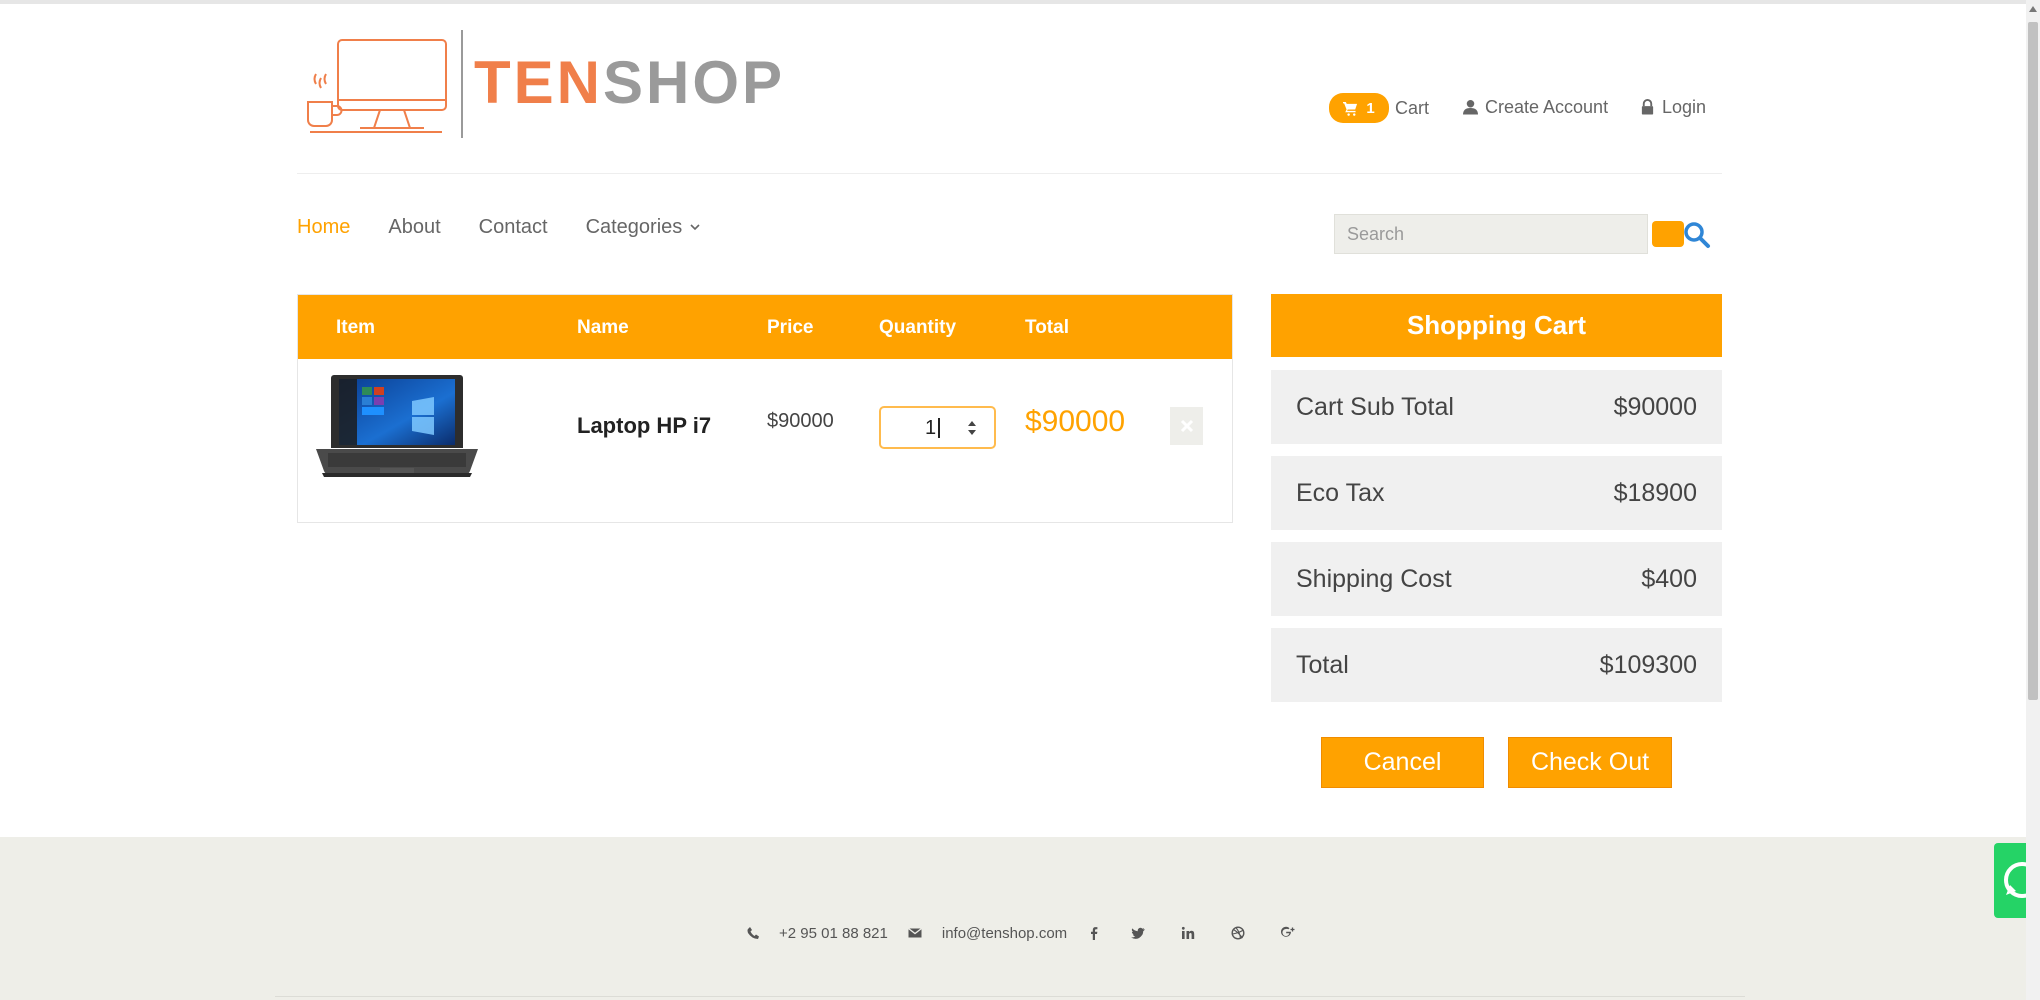 Image resolution: width=2040 pixels, height=1000 pixels. I want to click on spinner-arrows-icon, so click(972, 428).